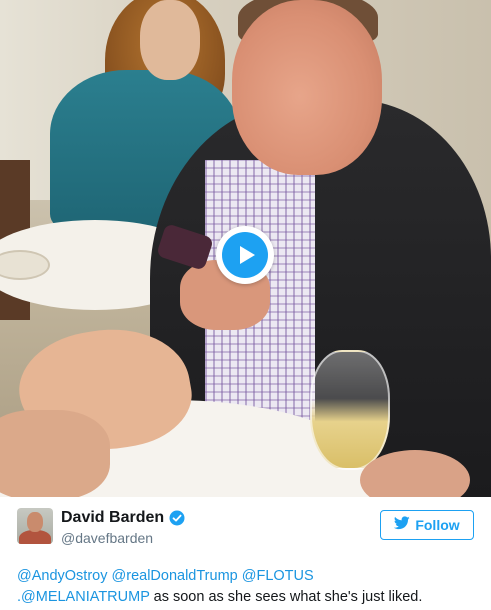 The image size is (491, 610). I want to click on media-arm-front, so click(55, 453).